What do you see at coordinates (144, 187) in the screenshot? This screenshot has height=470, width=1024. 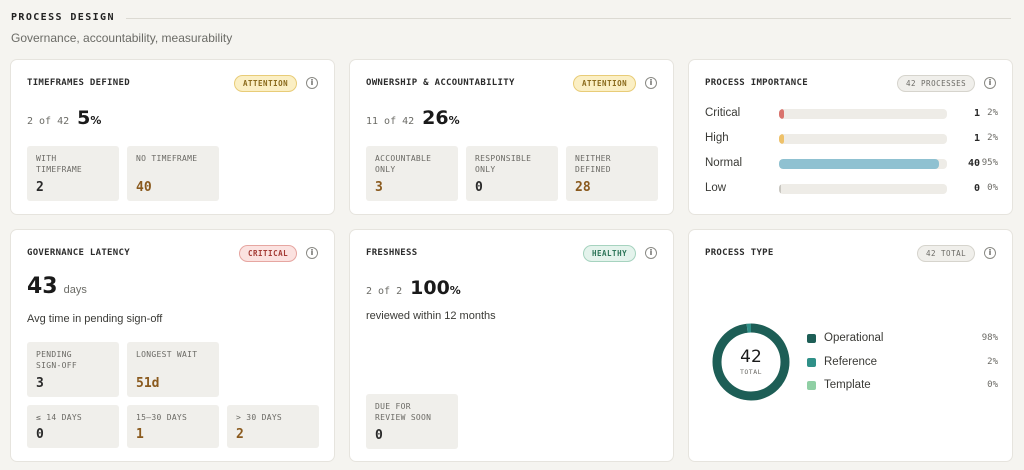 I see `tile-value: 40` at bounding box center [144, 187].